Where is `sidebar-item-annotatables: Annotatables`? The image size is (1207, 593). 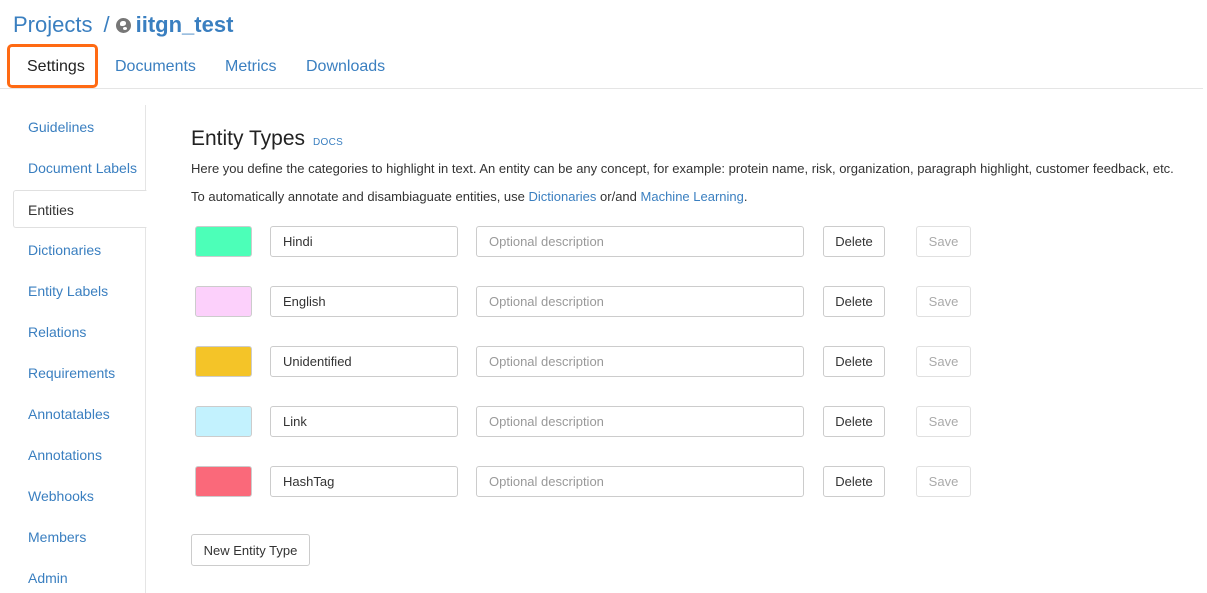
sidebar-item-annotatables: Annotatables is located at coordinates (69, 414).